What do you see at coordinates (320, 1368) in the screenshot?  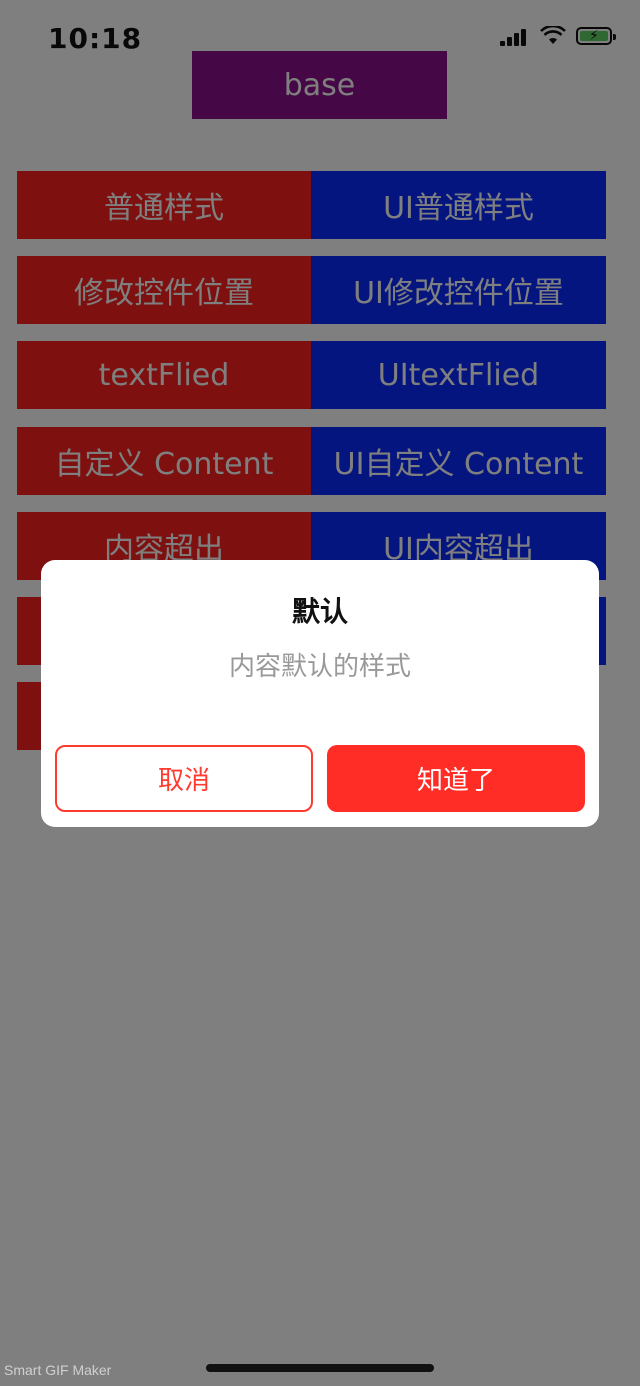 I see `home-indicator` at bounding box center [320, 1368].